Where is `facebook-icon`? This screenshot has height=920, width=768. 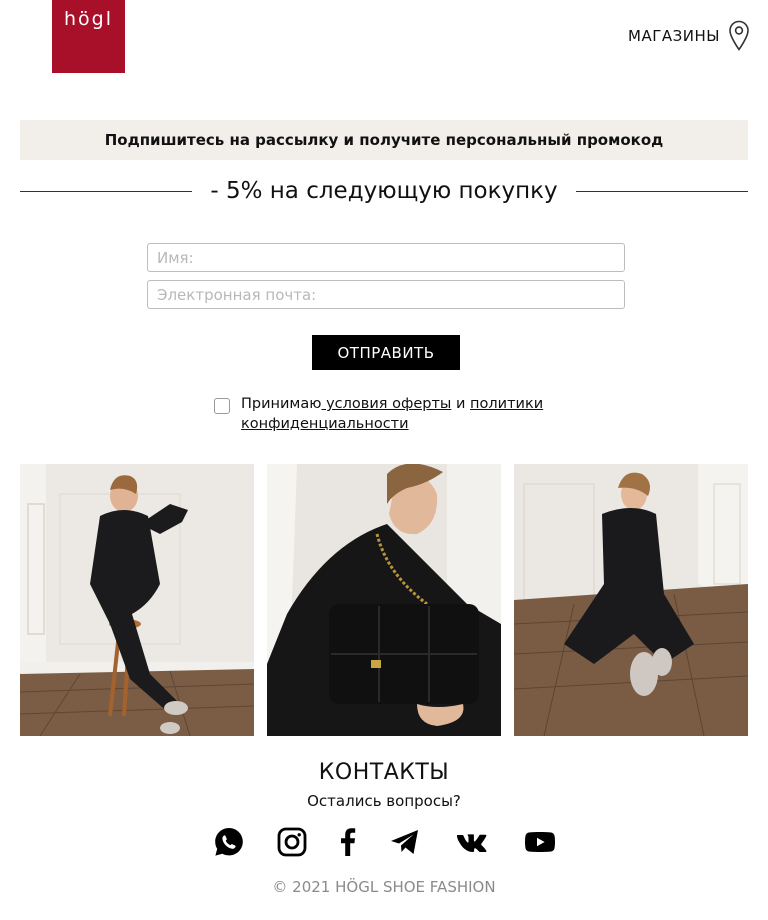 facebook-icon is located at coordinates (348, 842).